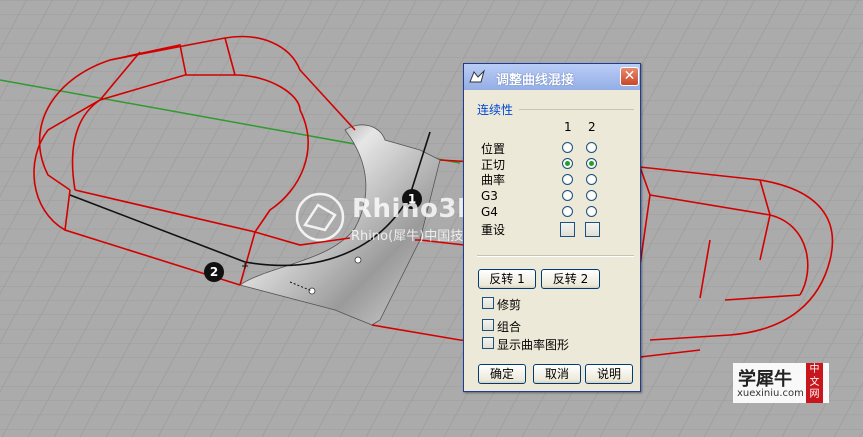 The height and width of the screenshot is (437, 863). I want to click on dialog-titlebar: 调整曲线混接 ✕, so click(552, 77).